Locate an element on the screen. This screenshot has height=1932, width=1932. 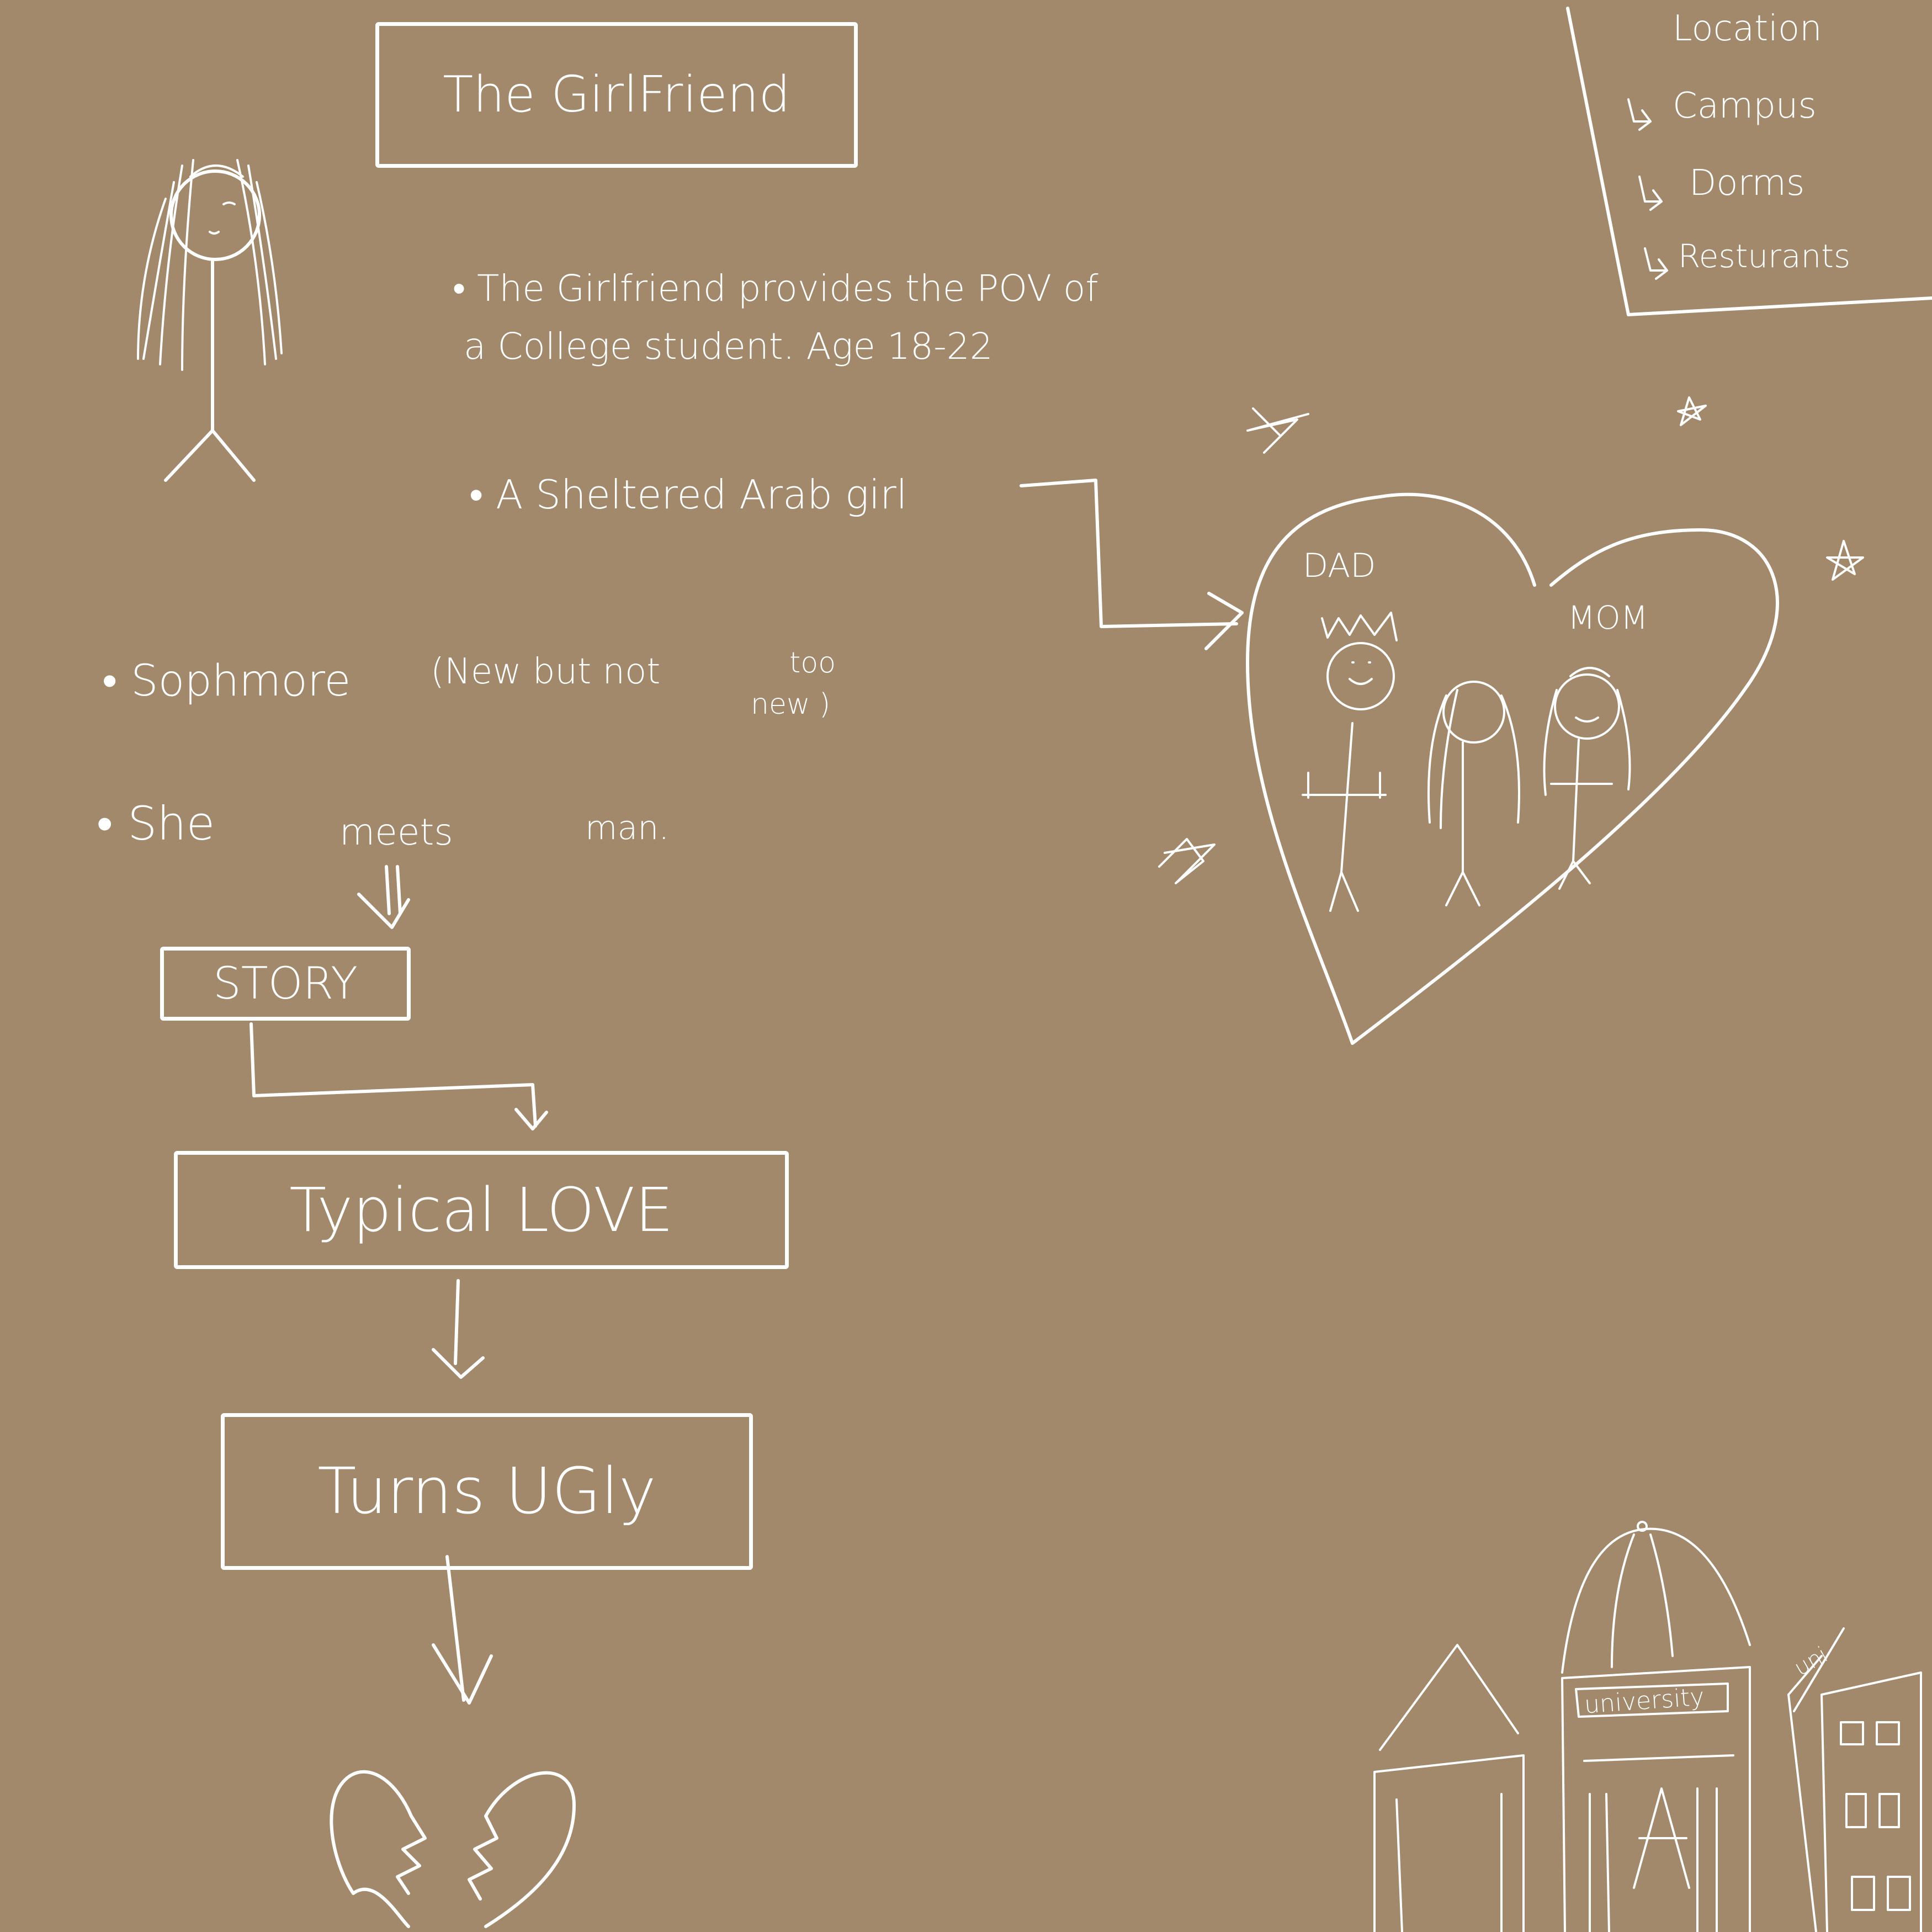
turns-ugly-box: Turns UGly is located at coordinates (487, 1492).